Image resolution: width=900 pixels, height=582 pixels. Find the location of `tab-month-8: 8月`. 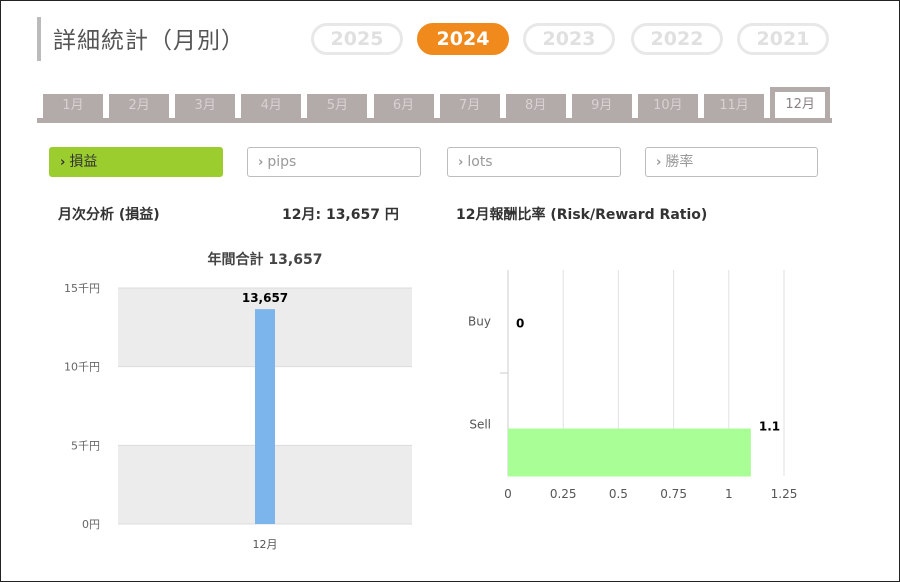

tab-month-8: 8月 is located at coordinates (535, 106).